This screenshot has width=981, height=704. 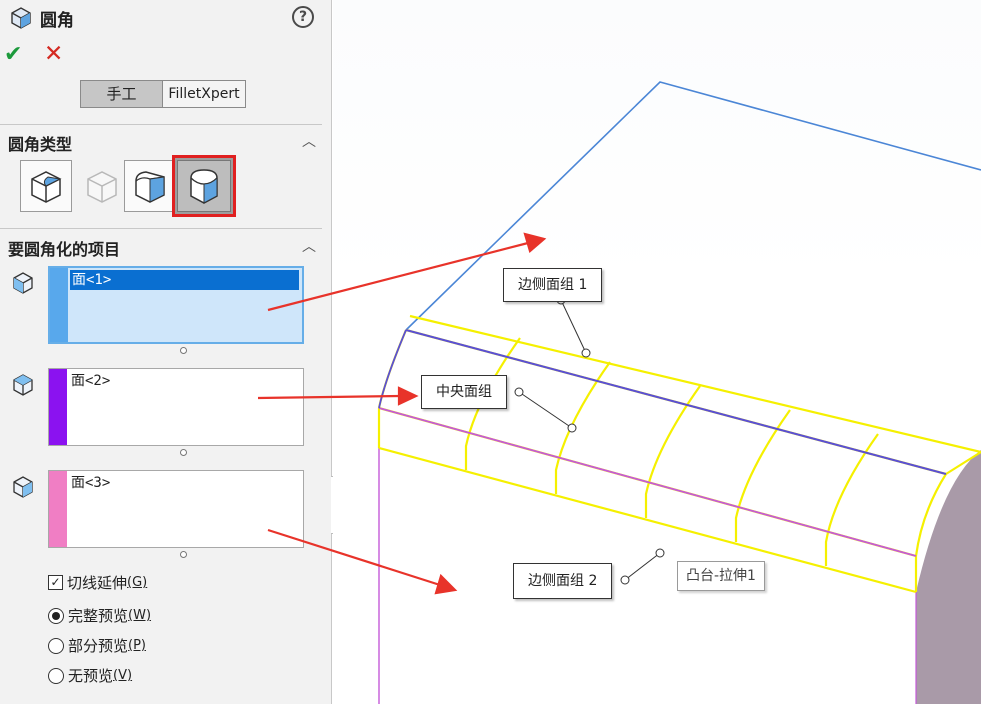 What do you see at coordinates (948, 577) in the screenshot?
I see `right-side-face` at bounding box center [948, 577].